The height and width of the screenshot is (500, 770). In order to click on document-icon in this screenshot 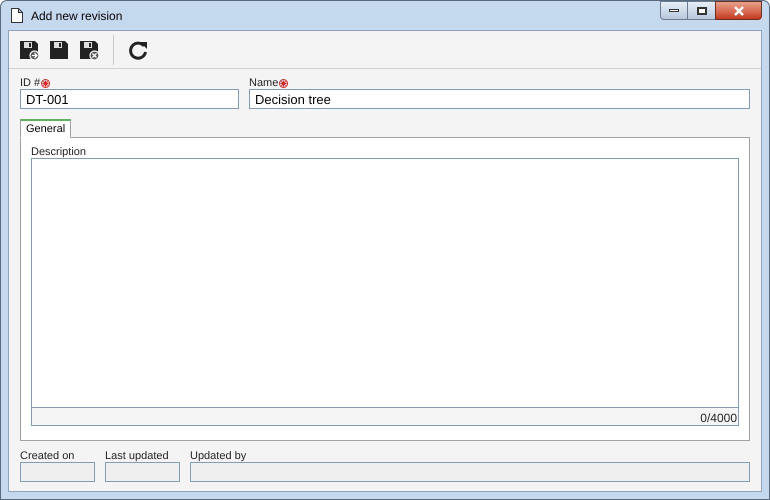, I will do `click(17, 15)`.